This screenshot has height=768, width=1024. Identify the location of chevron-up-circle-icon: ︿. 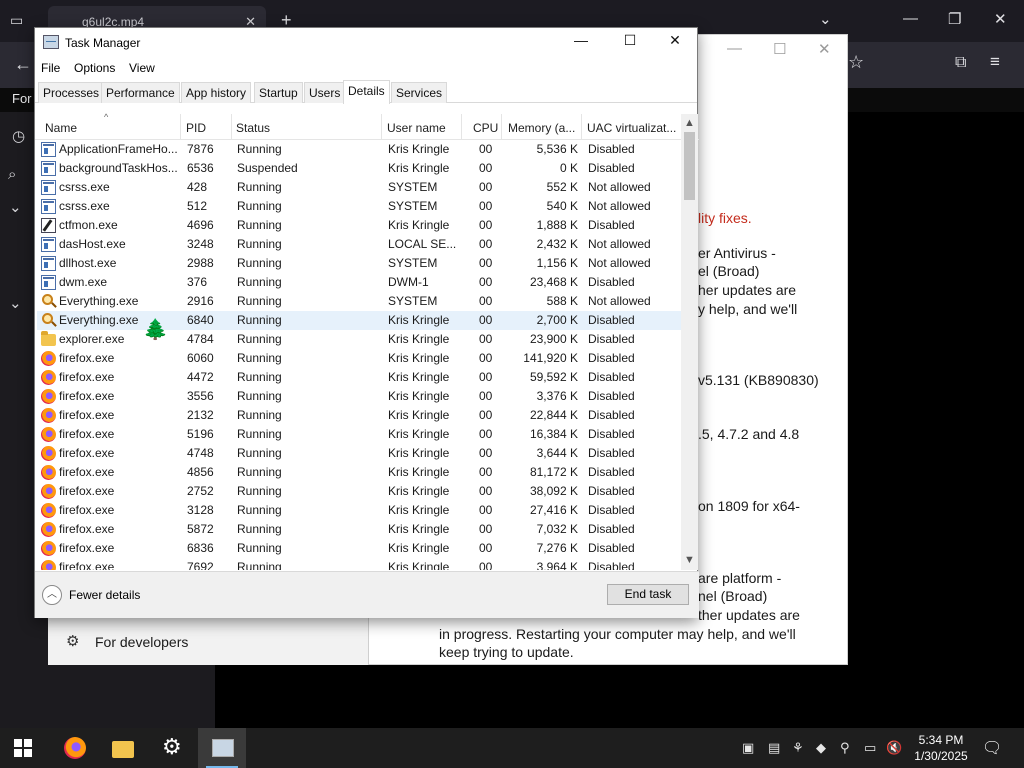
(52, 595).